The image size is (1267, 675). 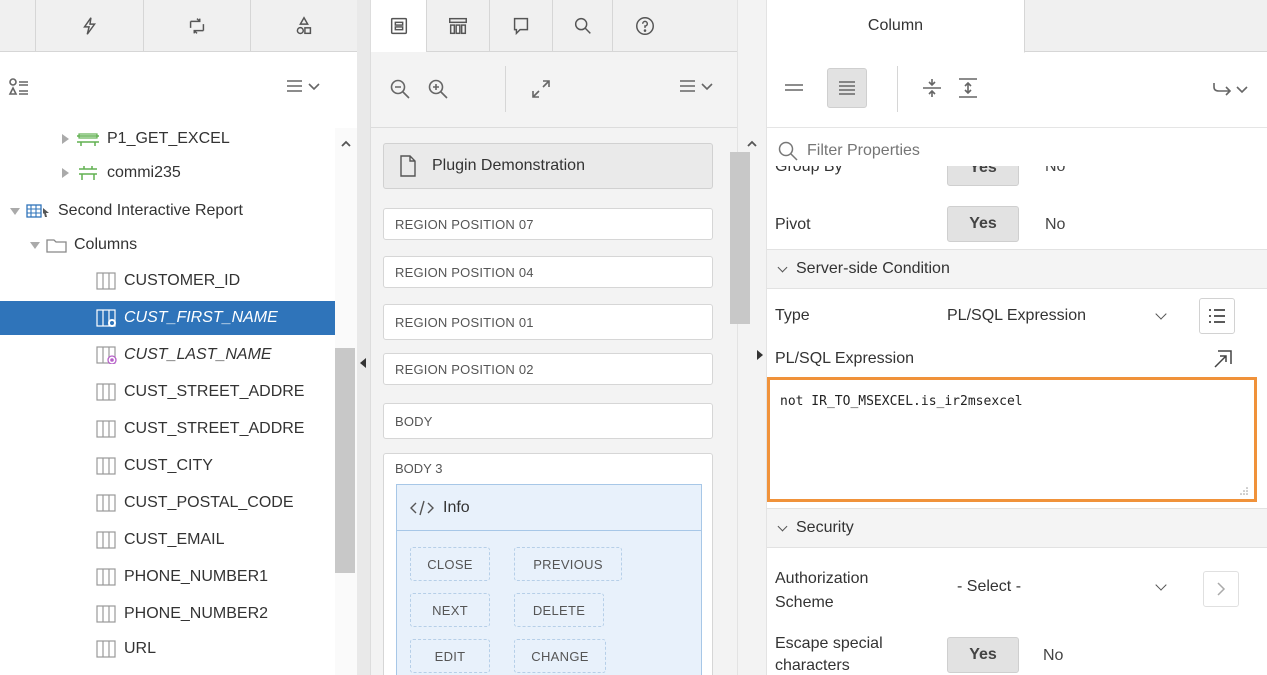 I want to click on group-by-no-button: No, so click(x=1055, y=171).